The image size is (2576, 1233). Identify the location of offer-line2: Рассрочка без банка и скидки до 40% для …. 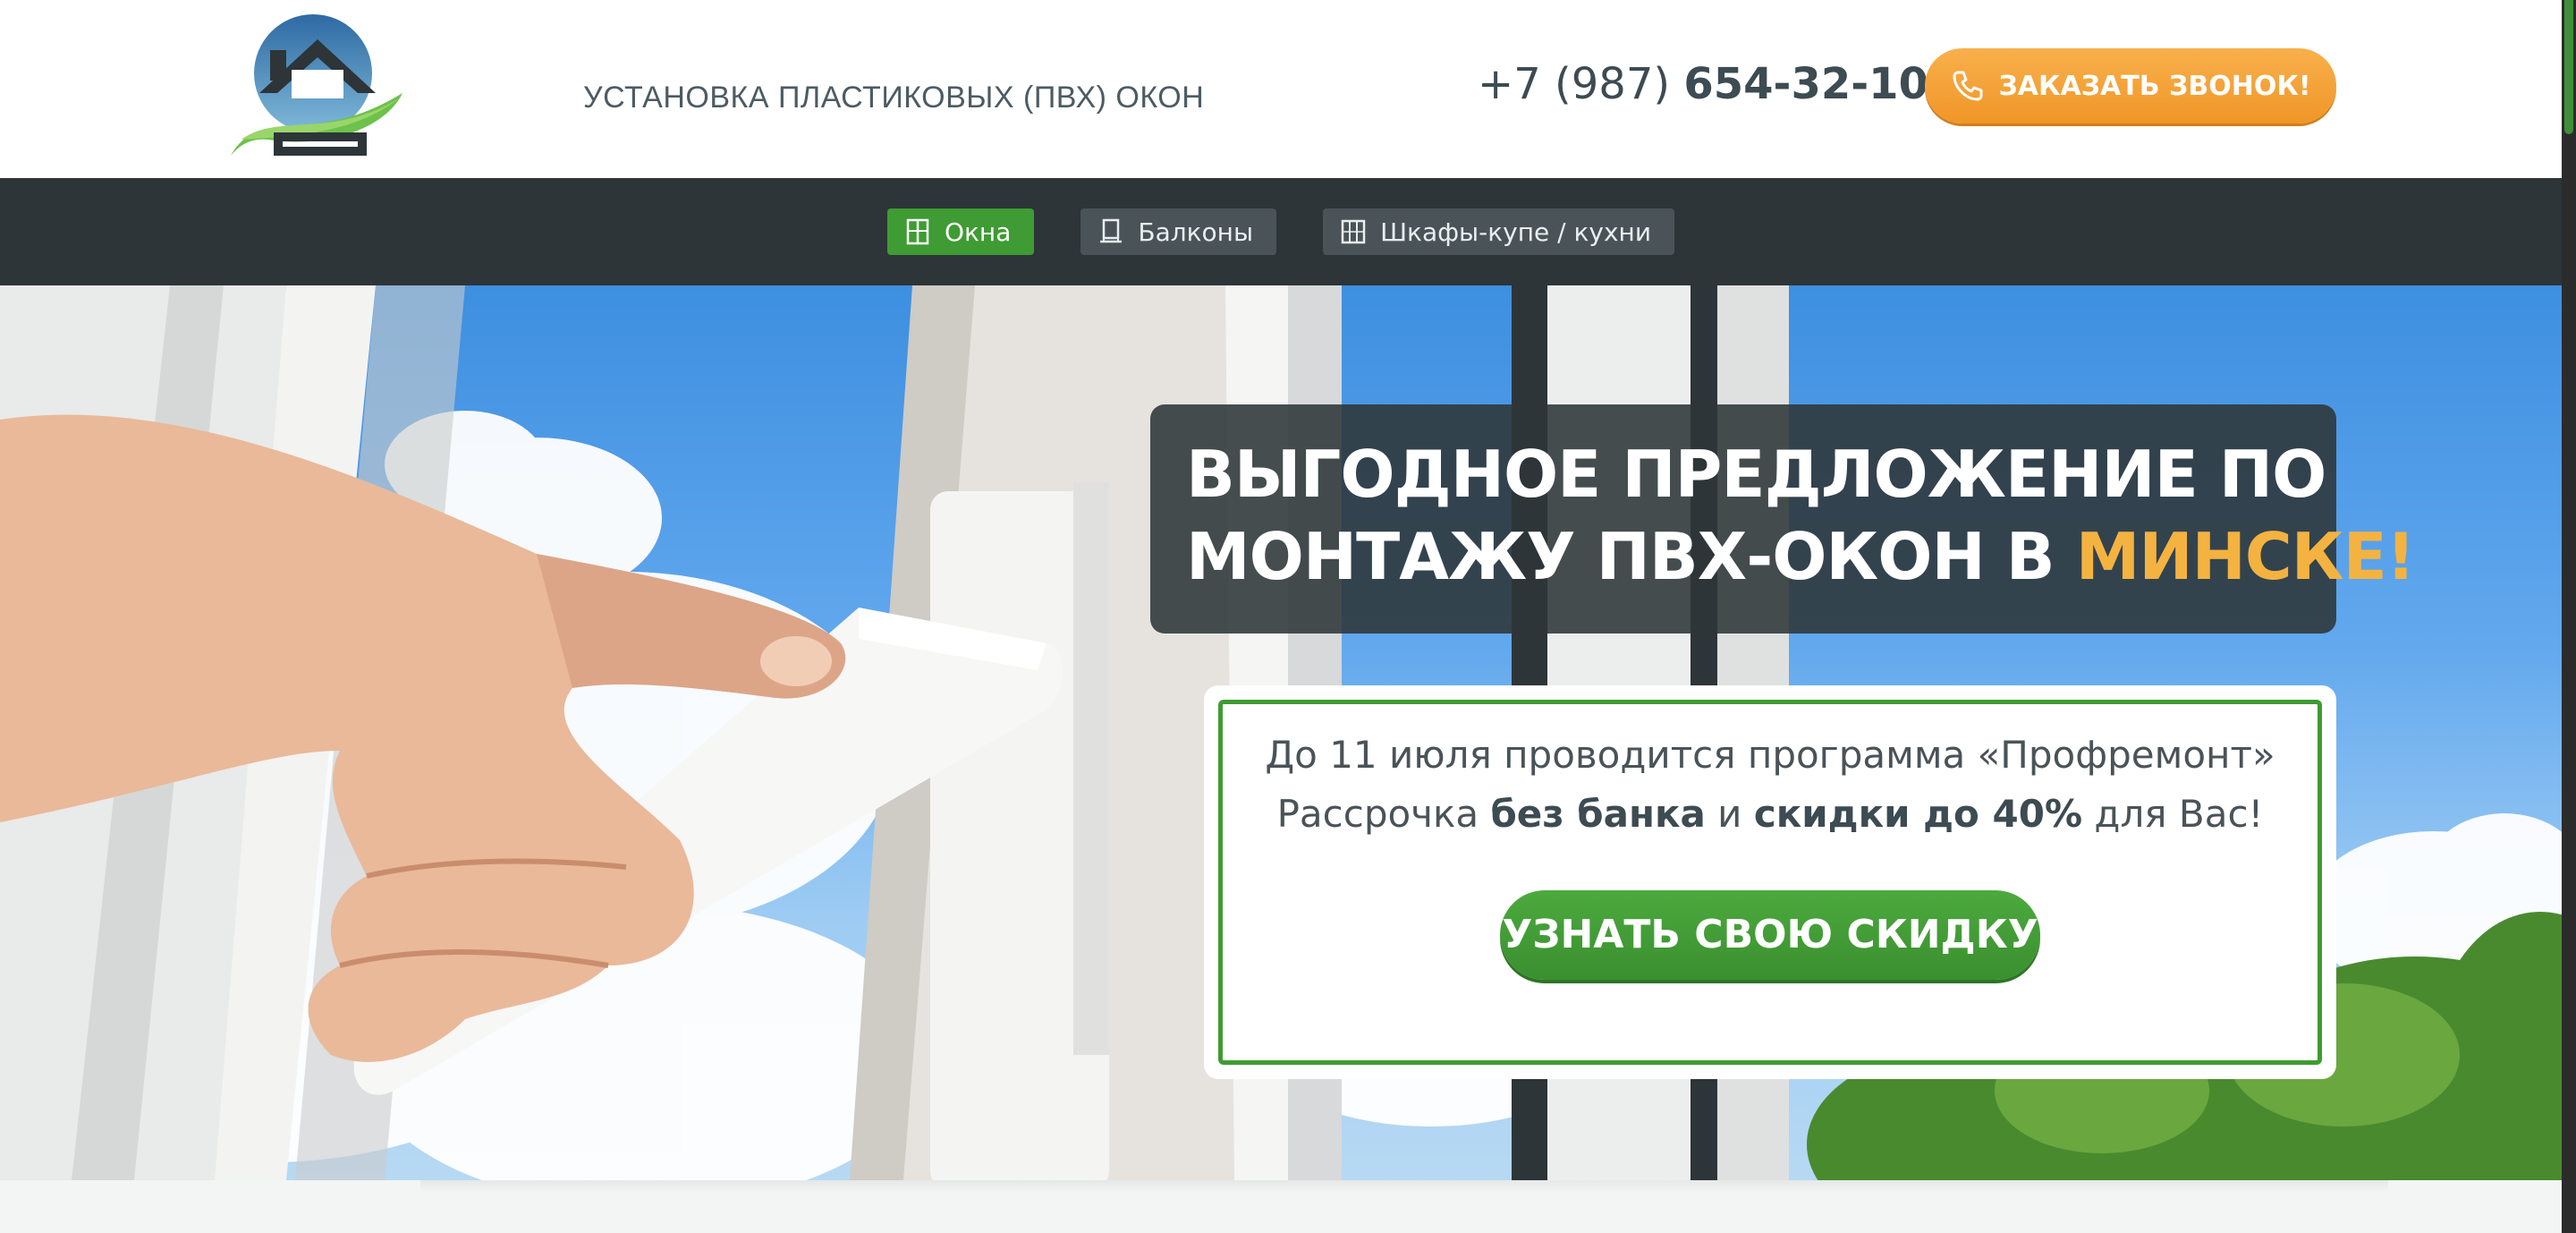
(1770, 814).